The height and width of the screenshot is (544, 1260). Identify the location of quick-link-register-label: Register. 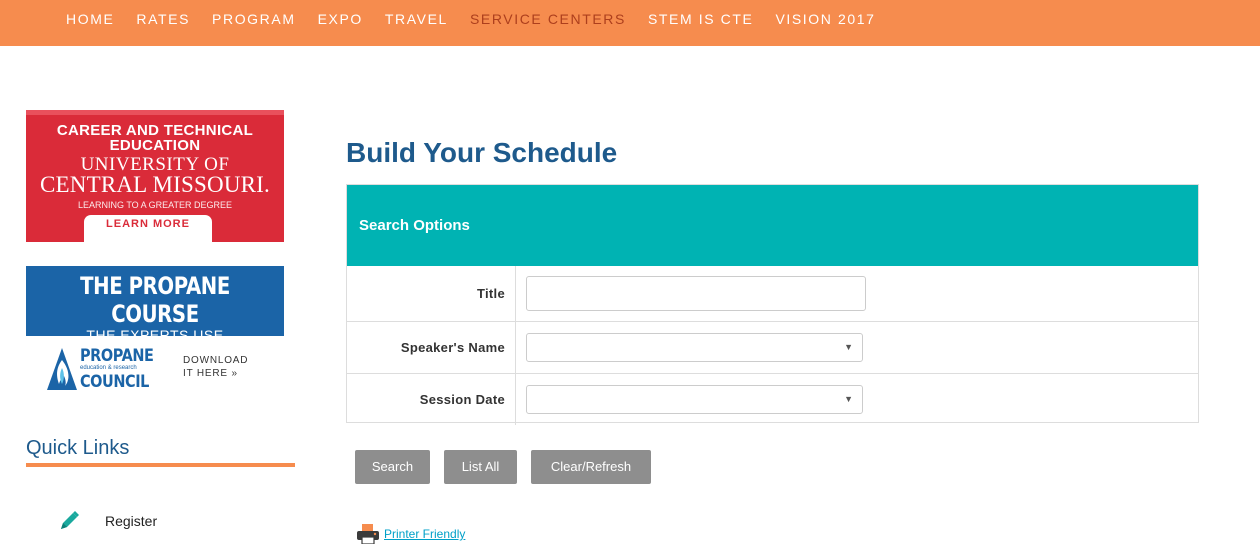
(131, 521).